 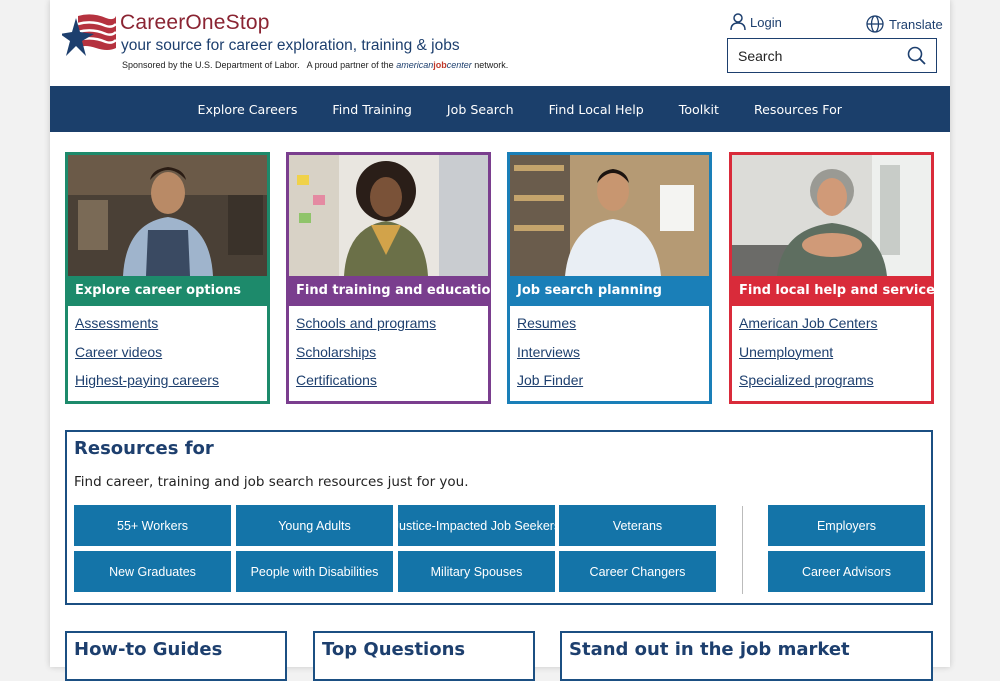 What do you see at coordinates (314, 571) in the screenshot?
I see `res-people-with-disabilities: People with Disabilities` at bounding box center [314, 571].